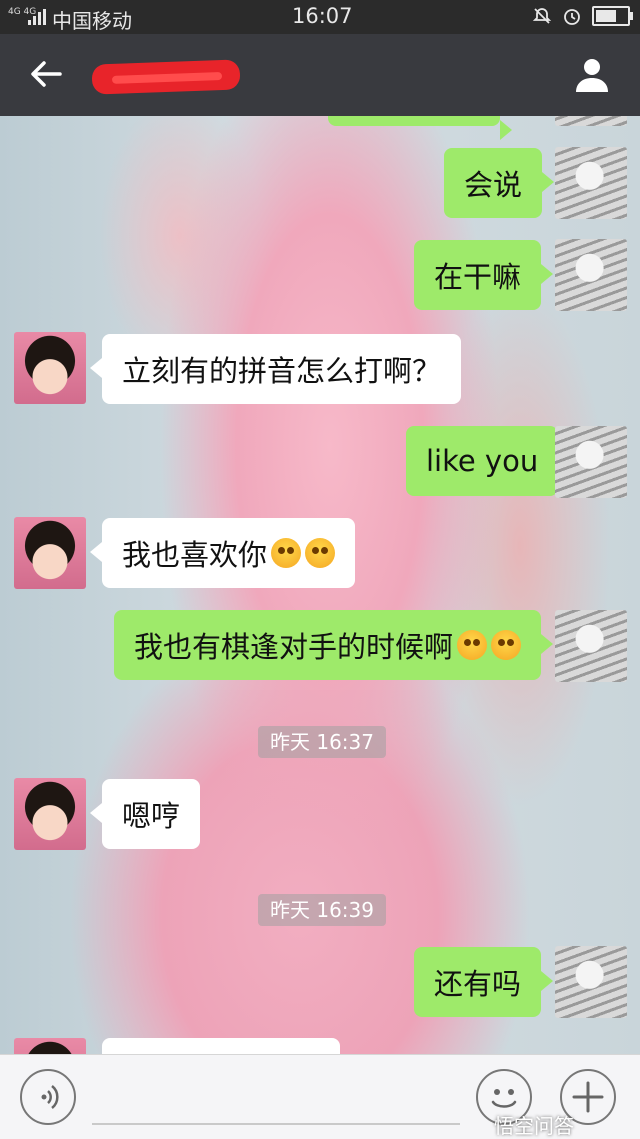  I want to click on arrow-left-icon, so click(46, 74).